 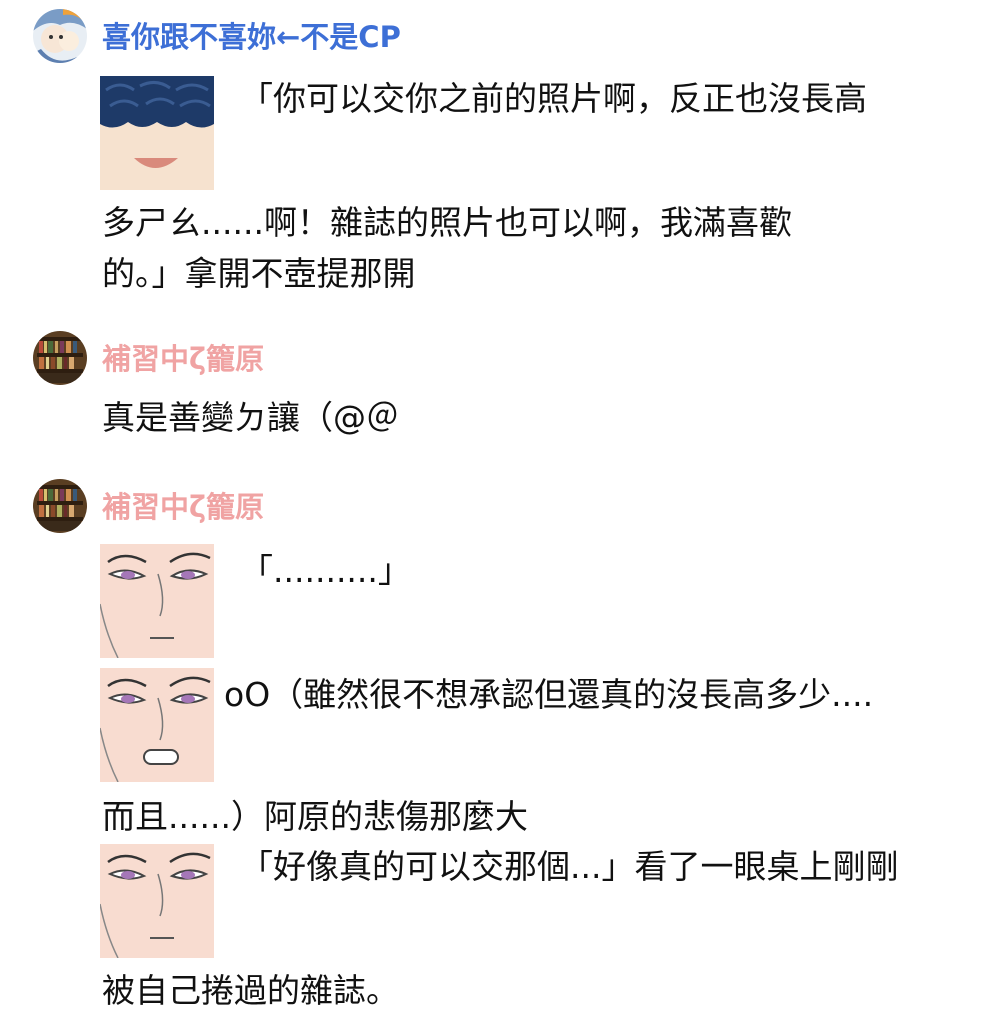 What do you see at coordinates (553, 98) in the screenshot?
I see `message-line: 「你可以交你之前的照片啊，反正也沒長高` at bounding box center [553, 98].